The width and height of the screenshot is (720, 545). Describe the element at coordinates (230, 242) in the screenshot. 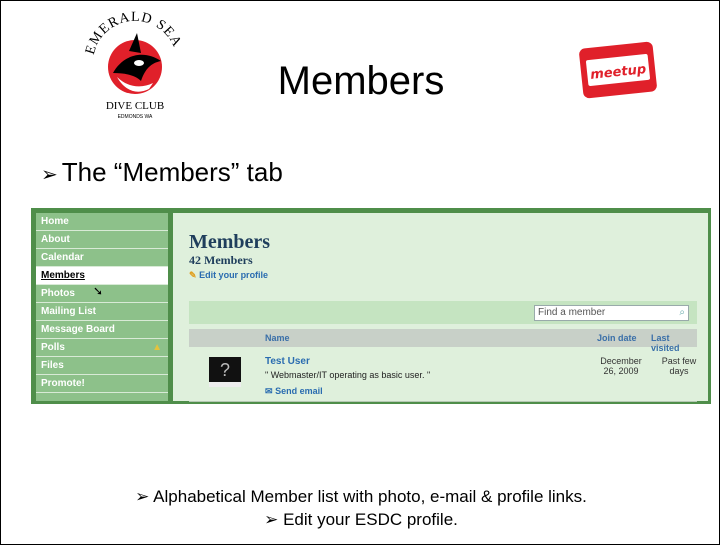

I see `members-heading: Members` at that location.